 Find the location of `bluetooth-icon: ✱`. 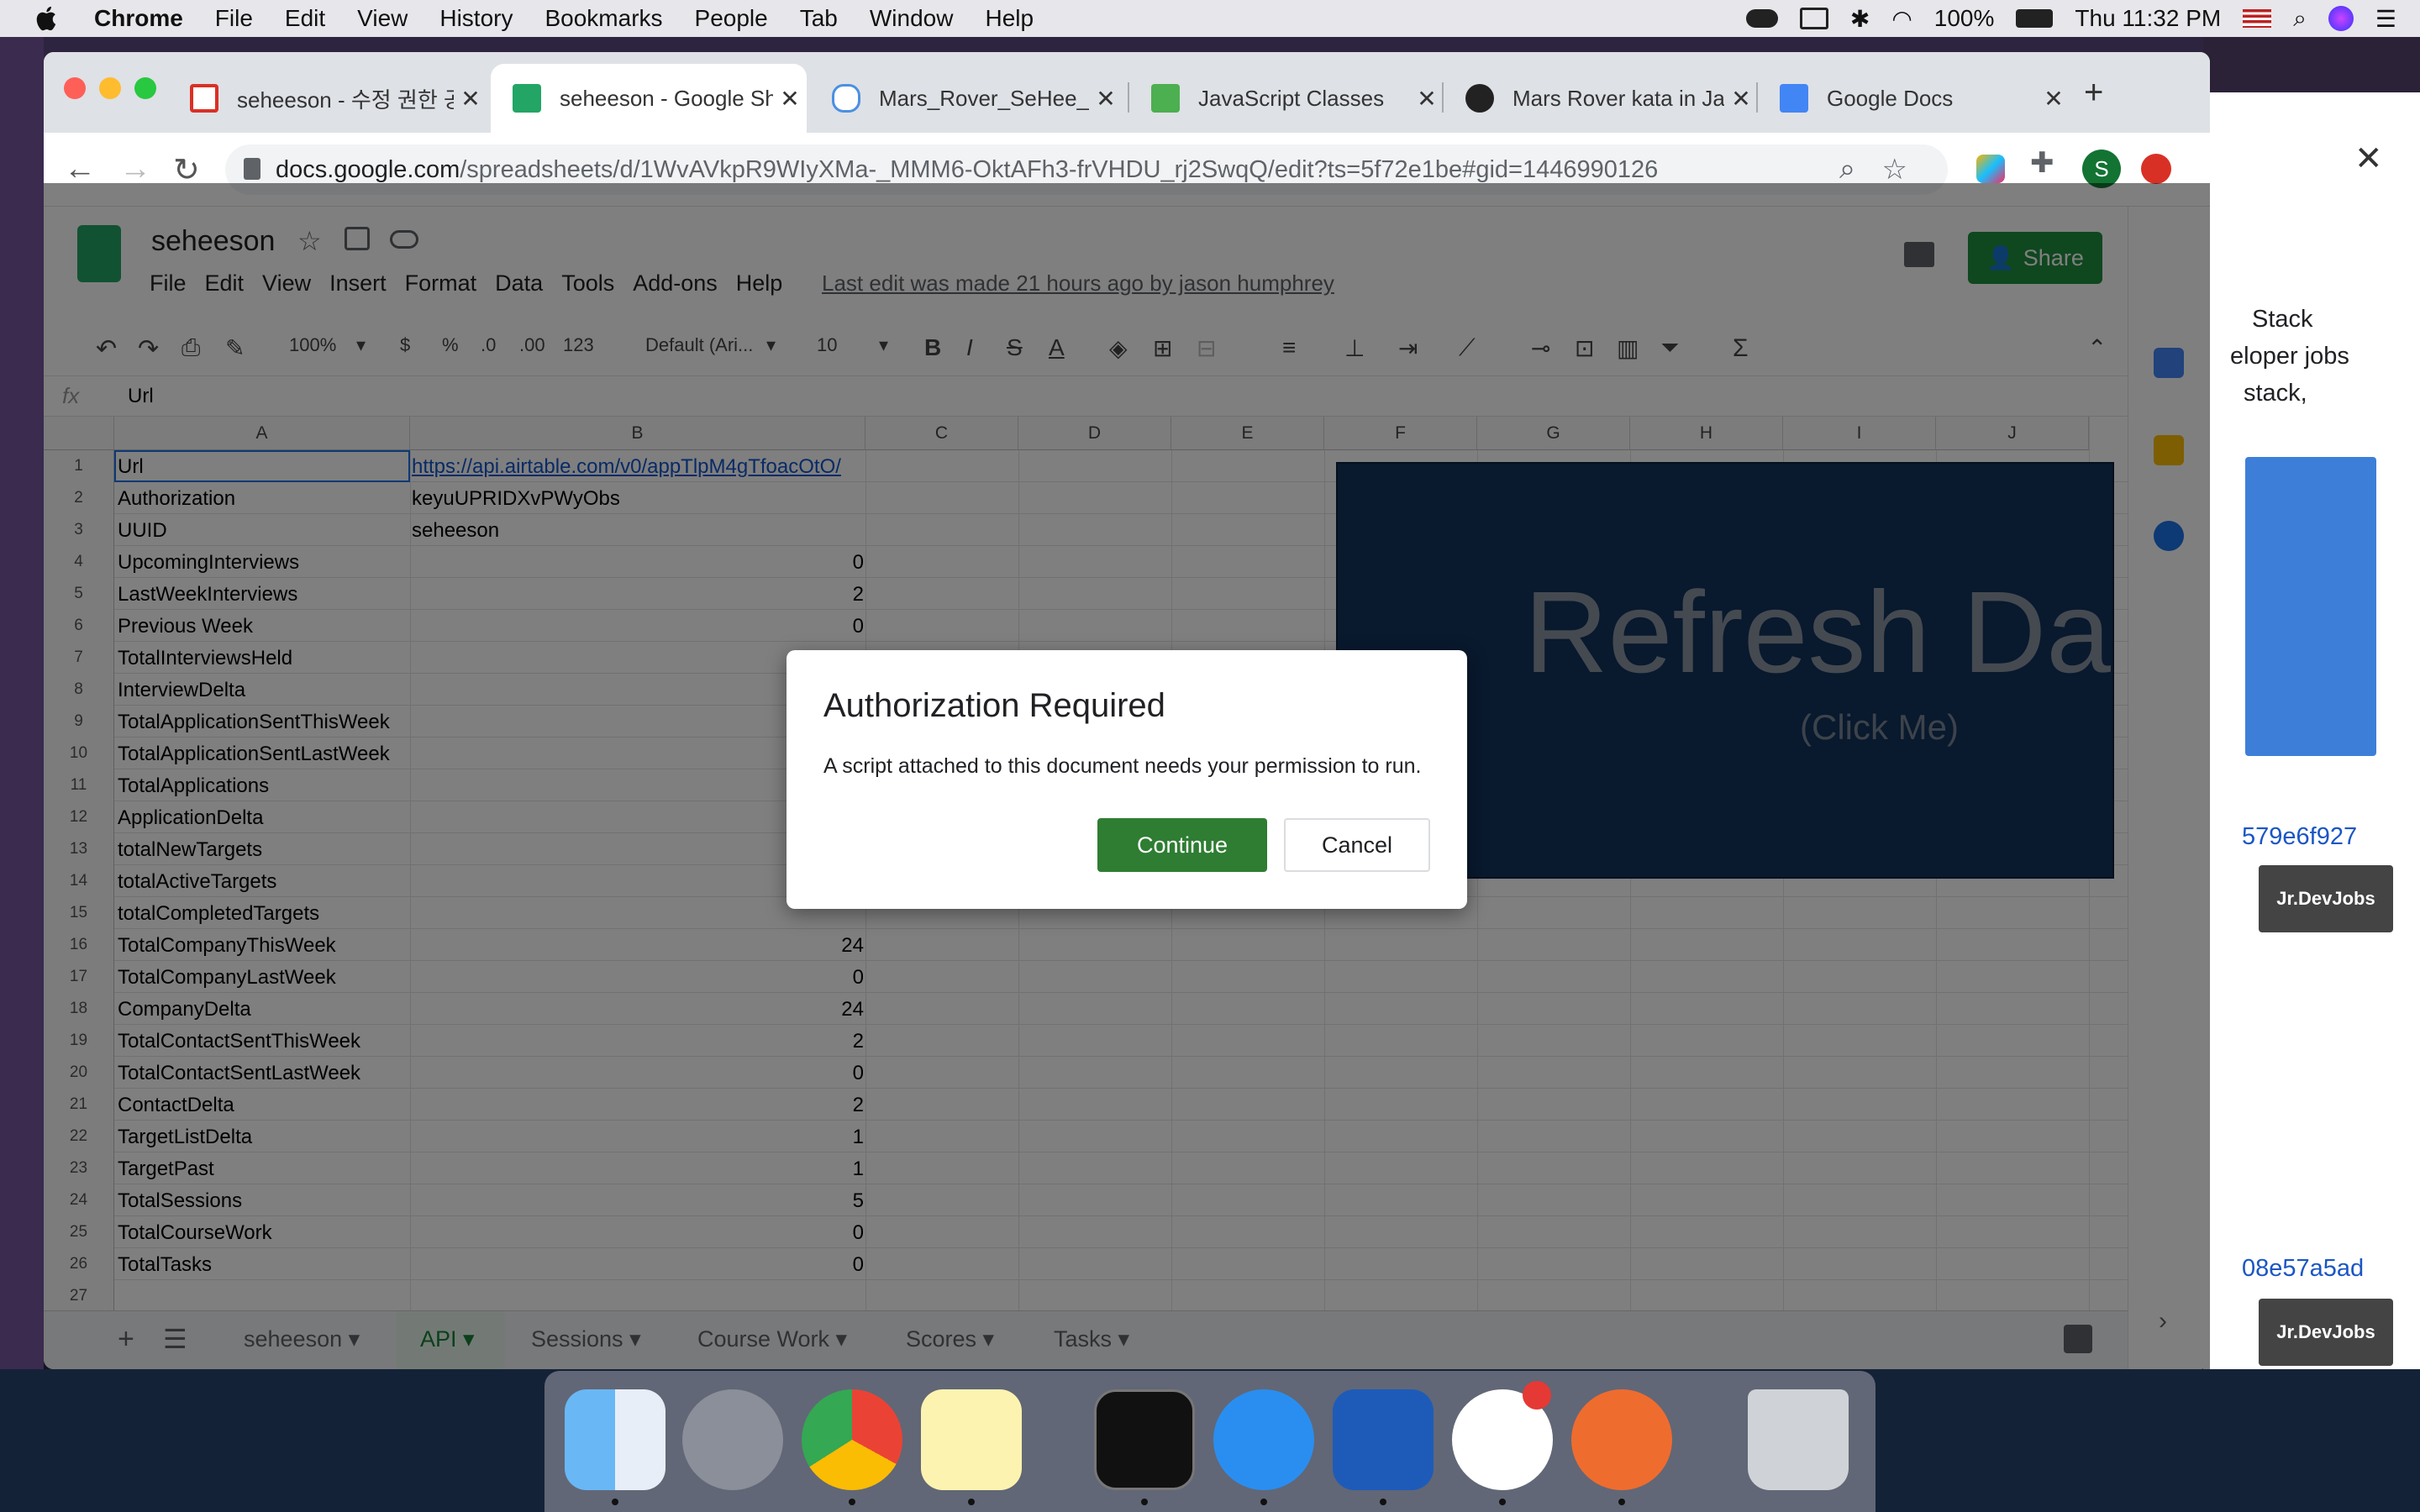

bluetooth-icon: ✱ is located at coordinates (1860, 19).